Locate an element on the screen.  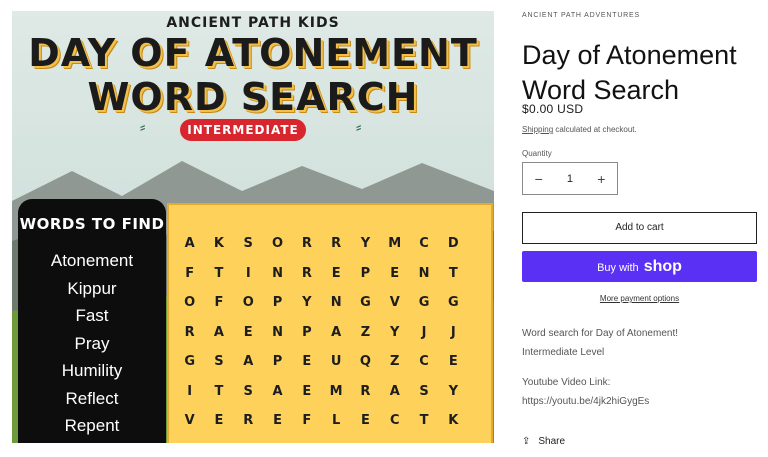
grid-row: AKSORRYMCD is located at coordinates (321, 244).